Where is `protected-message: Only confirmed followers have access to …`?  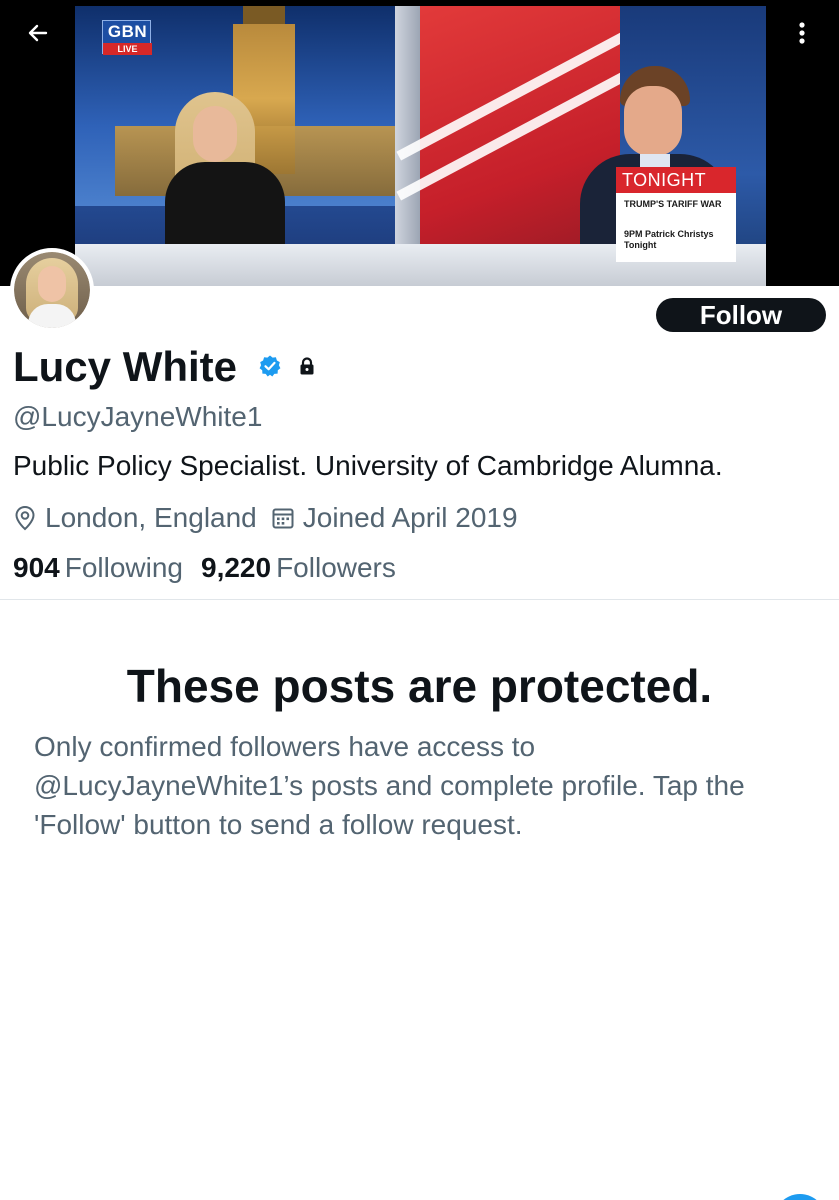 protected-message: Only confirmed followers have access to … is located at coordinates (389, 785).